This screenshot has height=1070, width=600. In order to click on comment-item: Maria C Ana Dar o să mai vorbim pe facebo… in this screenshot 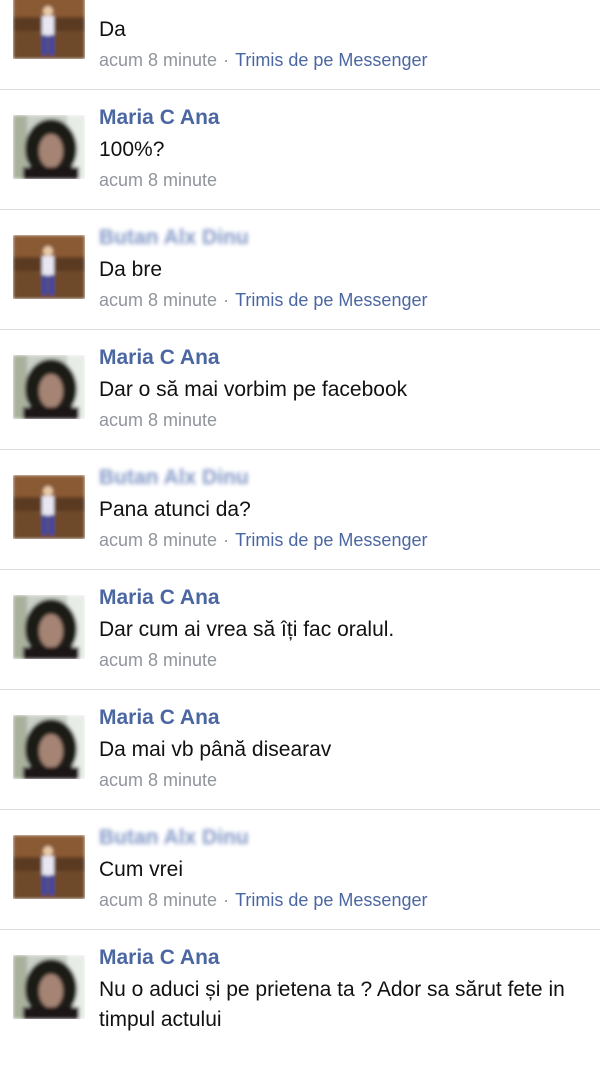, I will do `click(300, 390)`.